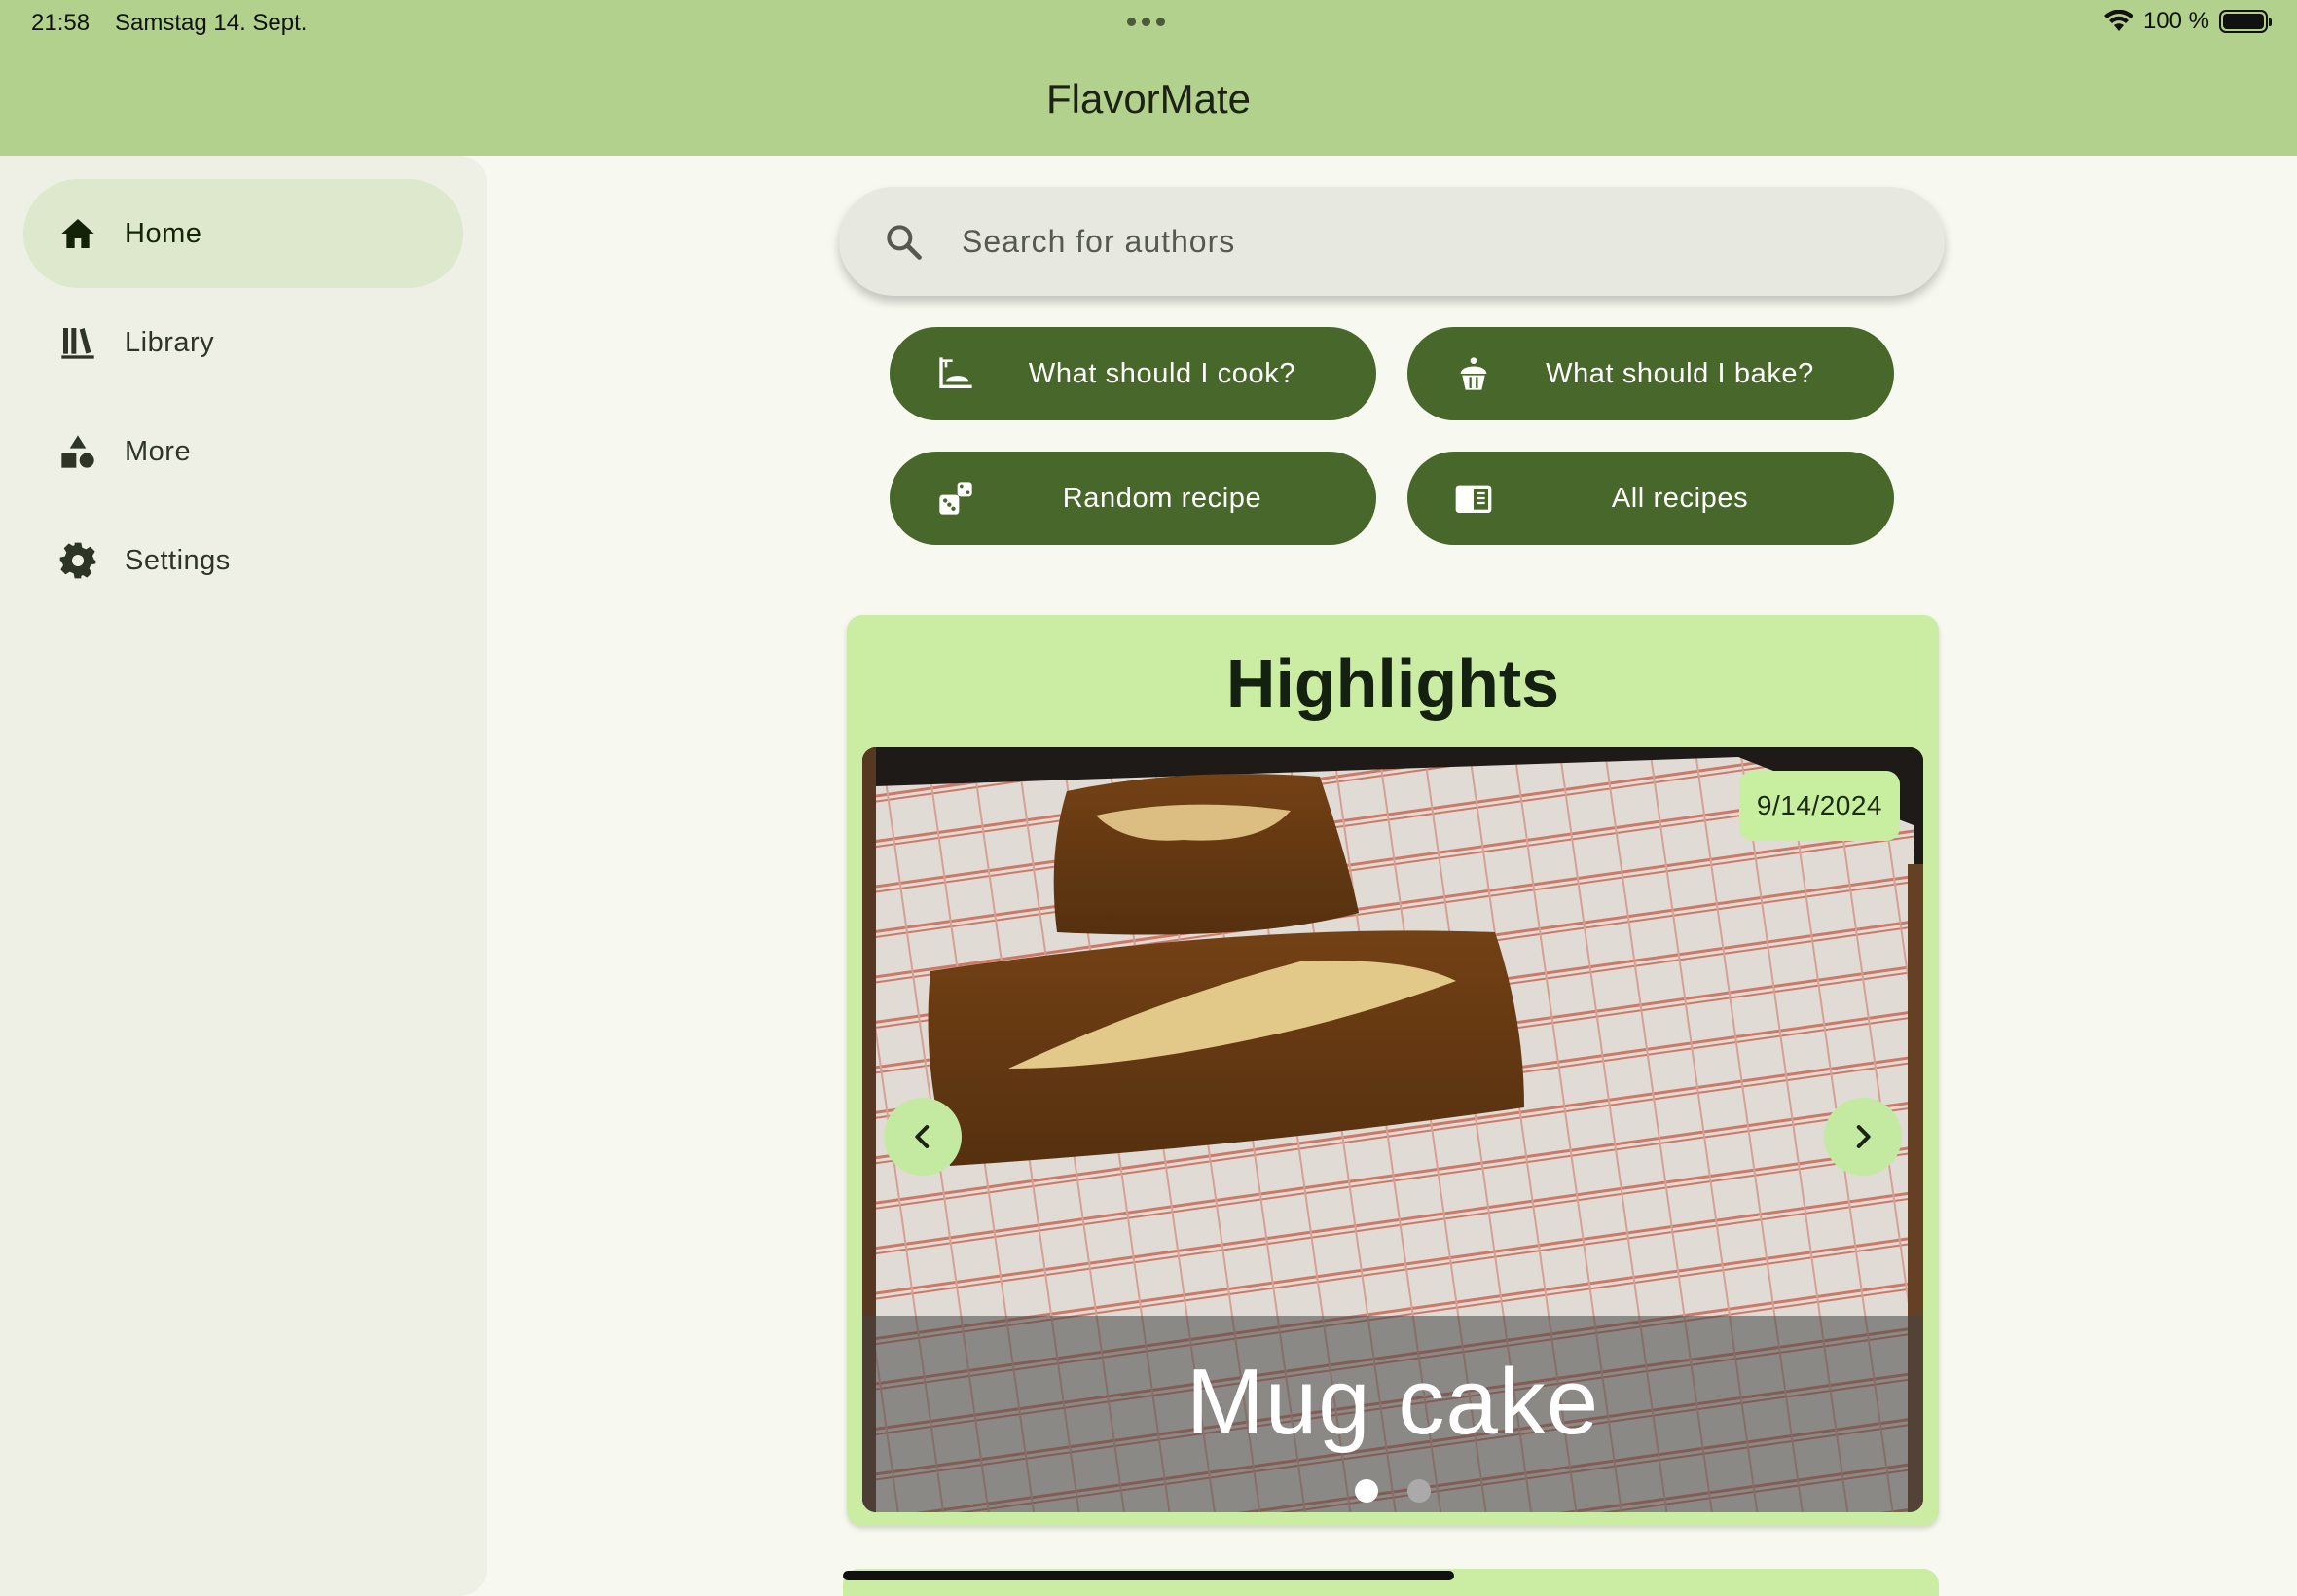 This screenshot has height=1596, width=2297. I want to click on multitasking-dots-icon, so click(1146, 22).